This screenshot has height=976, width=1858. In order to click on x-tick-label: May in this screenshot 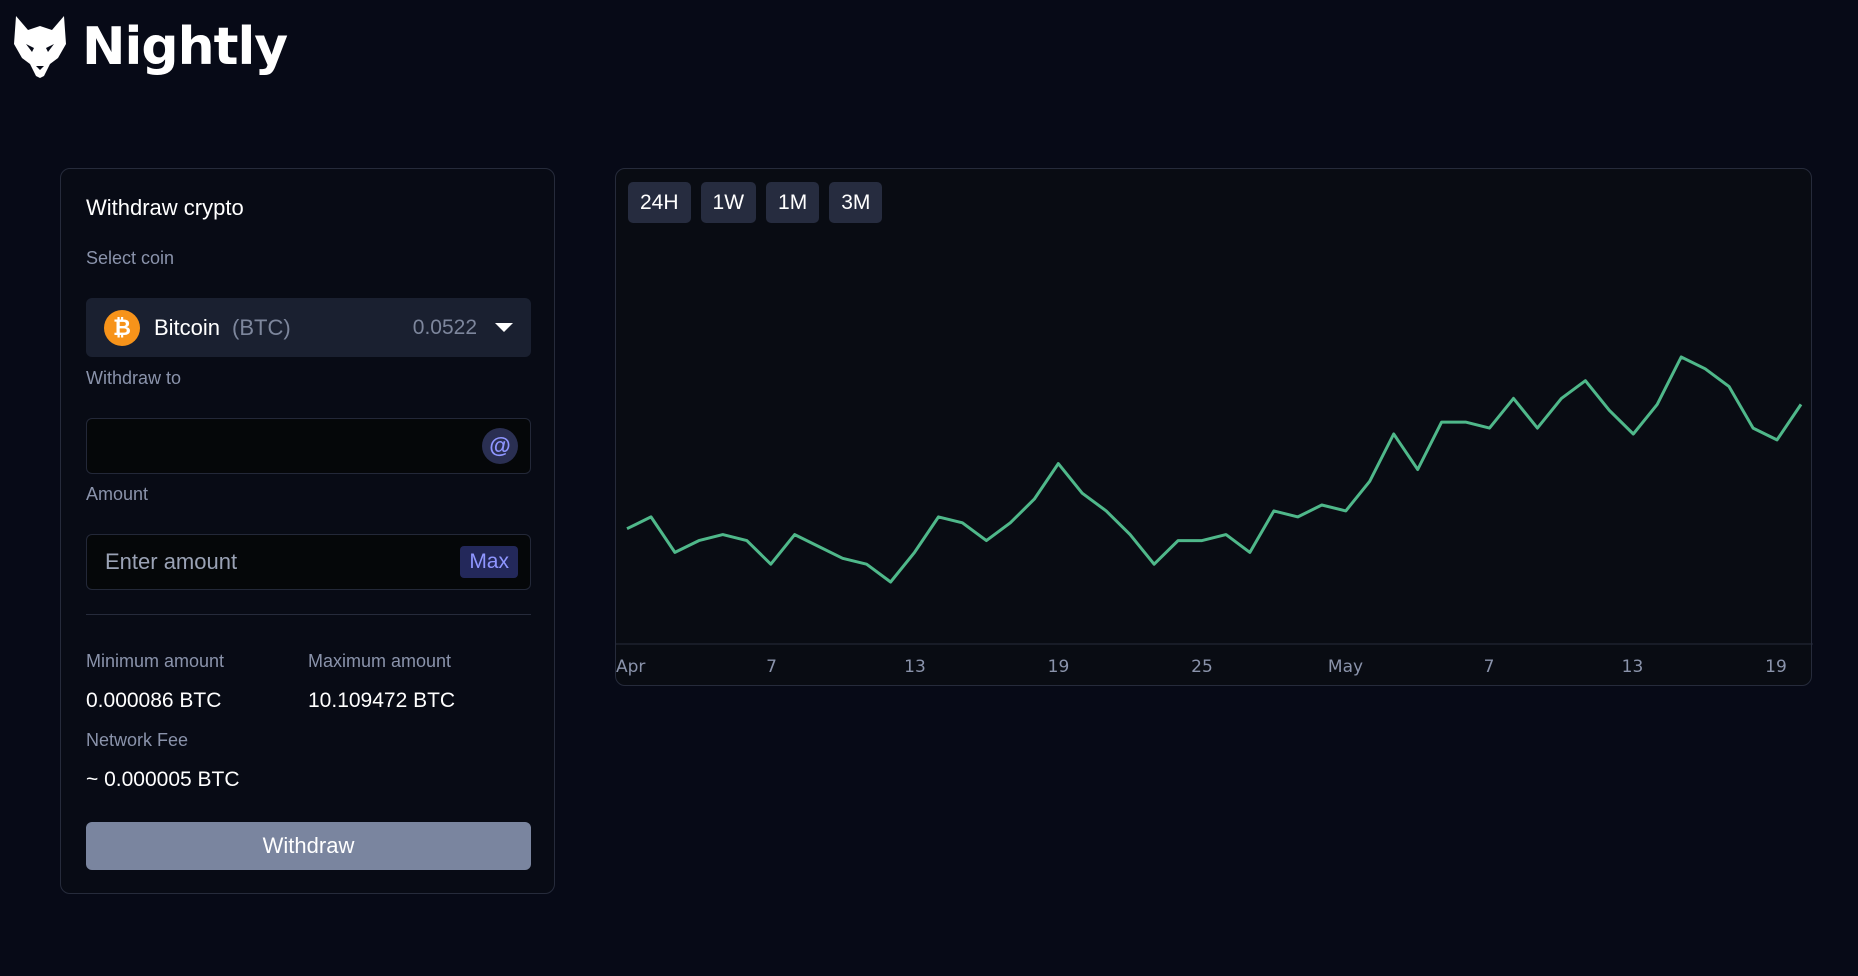, I will do `click(1345, 667)`.